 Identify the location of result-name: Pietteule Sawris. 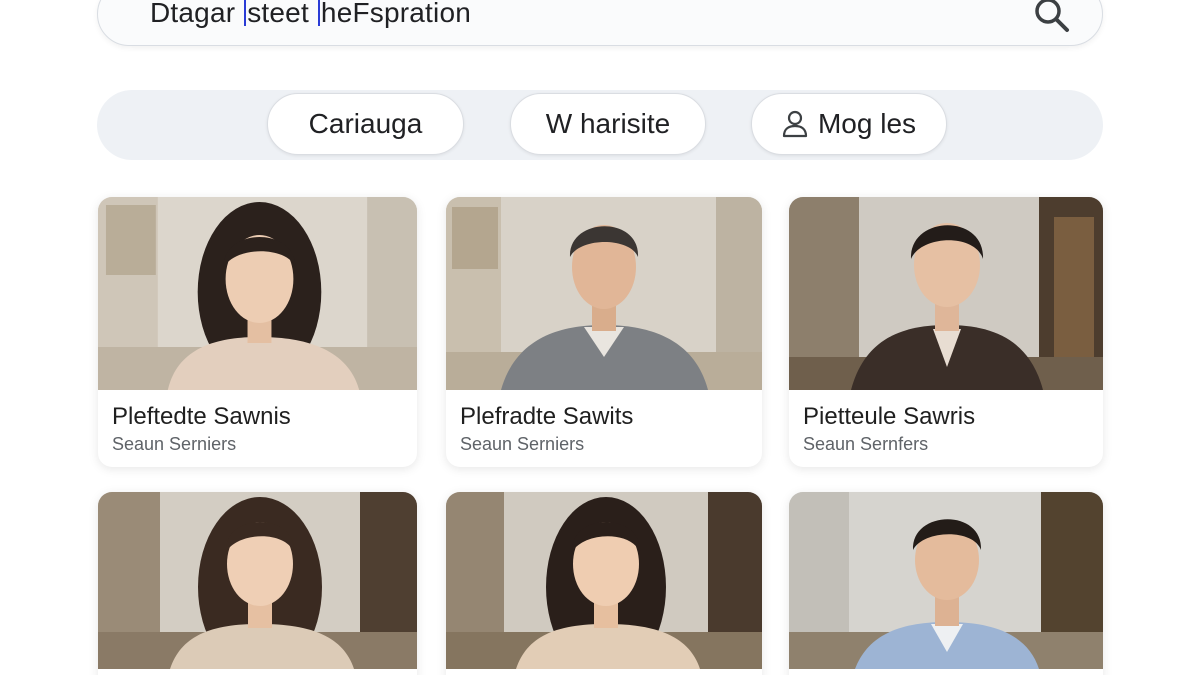
(889, 416).